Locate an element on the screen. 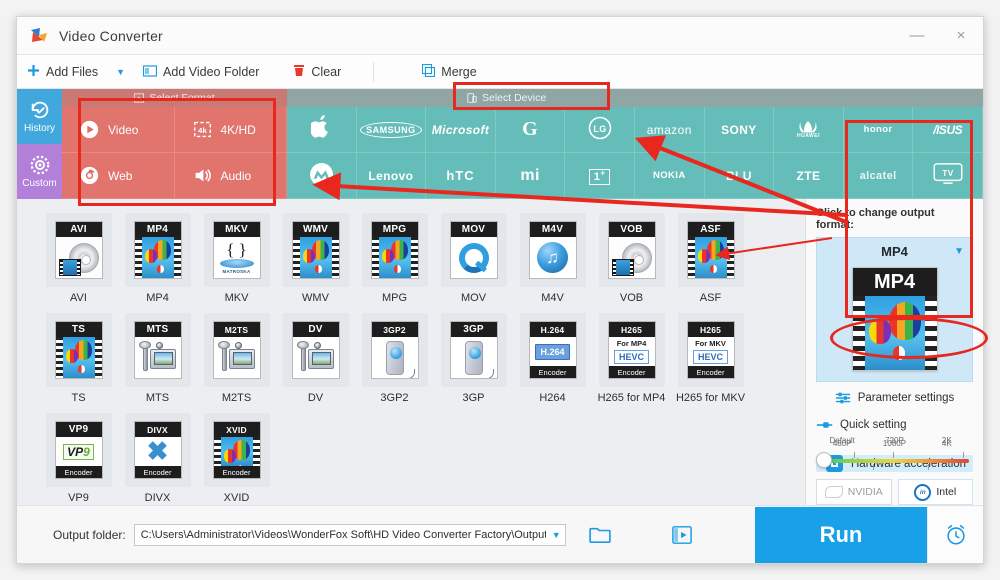  quality-slider: 480P 1080P 4K Default 720P 2K is located at coordinates (894, 453).